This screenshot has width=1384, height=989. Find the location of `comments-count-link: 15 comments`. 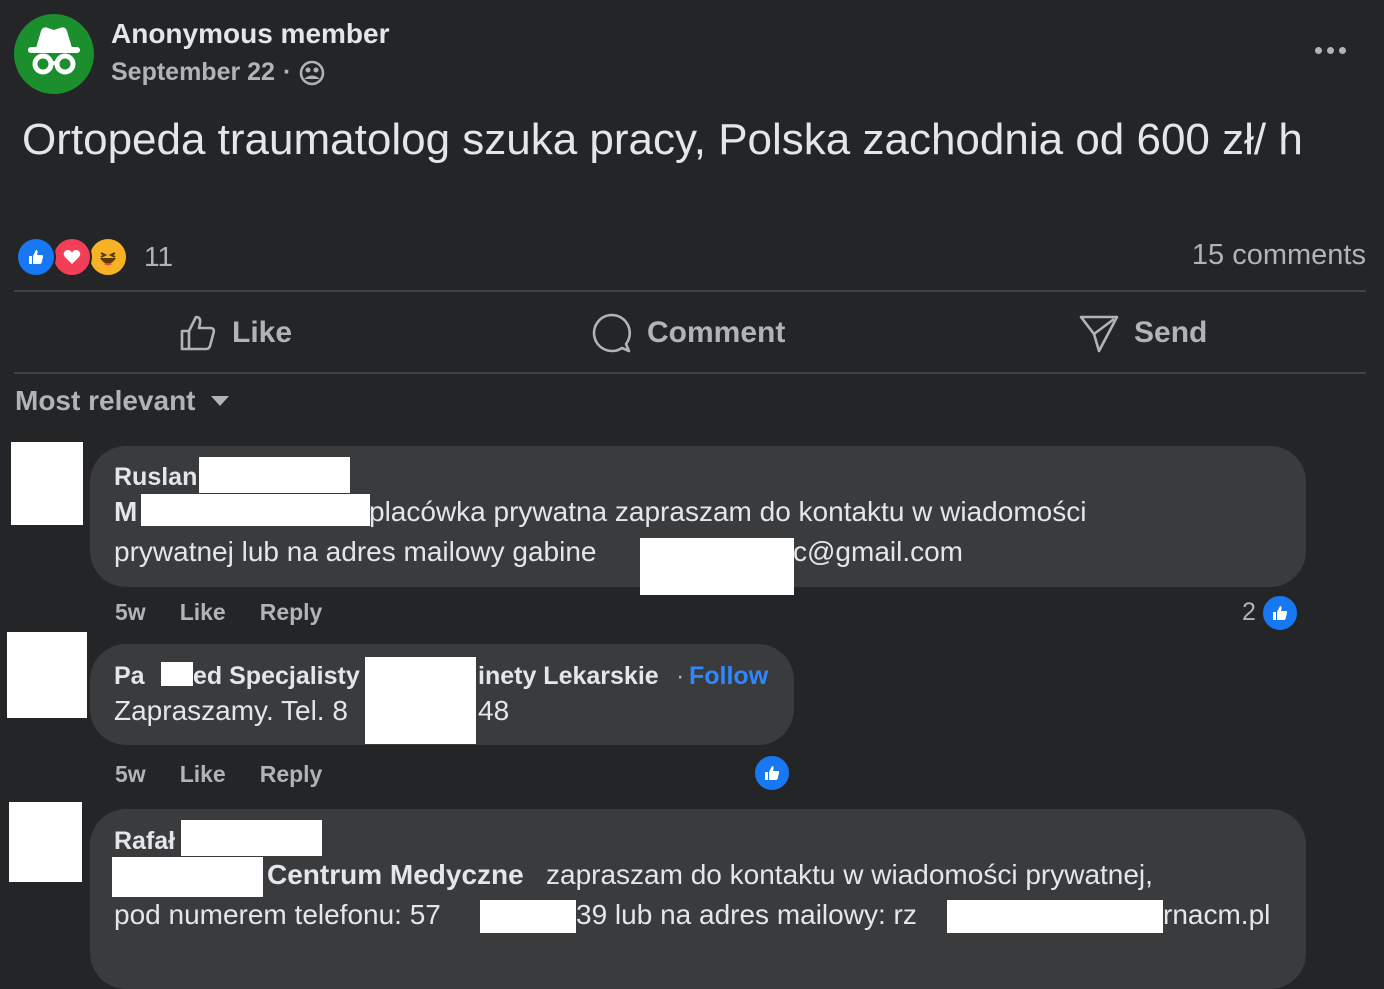

comments-count-link: 15 comments is located at coordinates (1279, 255).